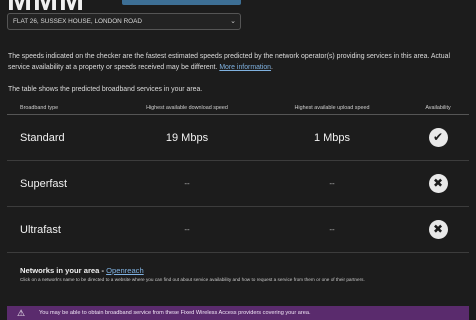 This screenshot has width=476, height=320. I want to click on table-row: Superfast -- -- ✖, so click(238, 183).